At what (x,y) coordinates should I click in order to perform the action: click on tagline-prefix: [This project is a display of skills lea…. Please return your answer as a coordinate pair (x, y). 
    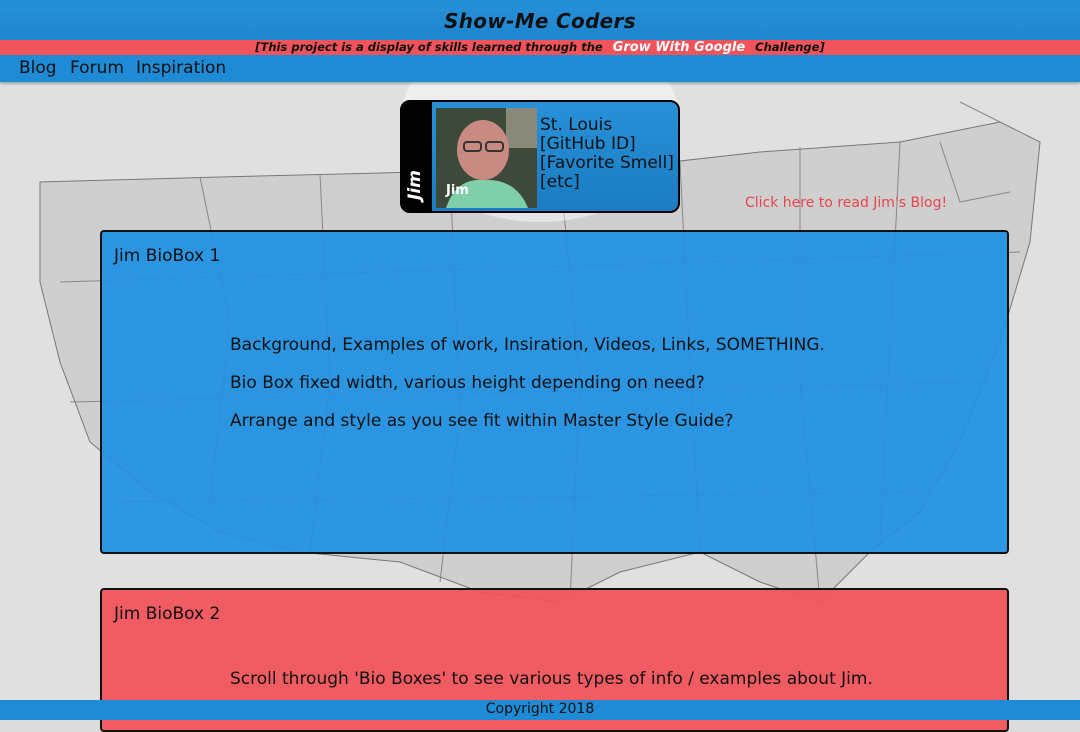
    Looking at the image, I should click on (429, 47).